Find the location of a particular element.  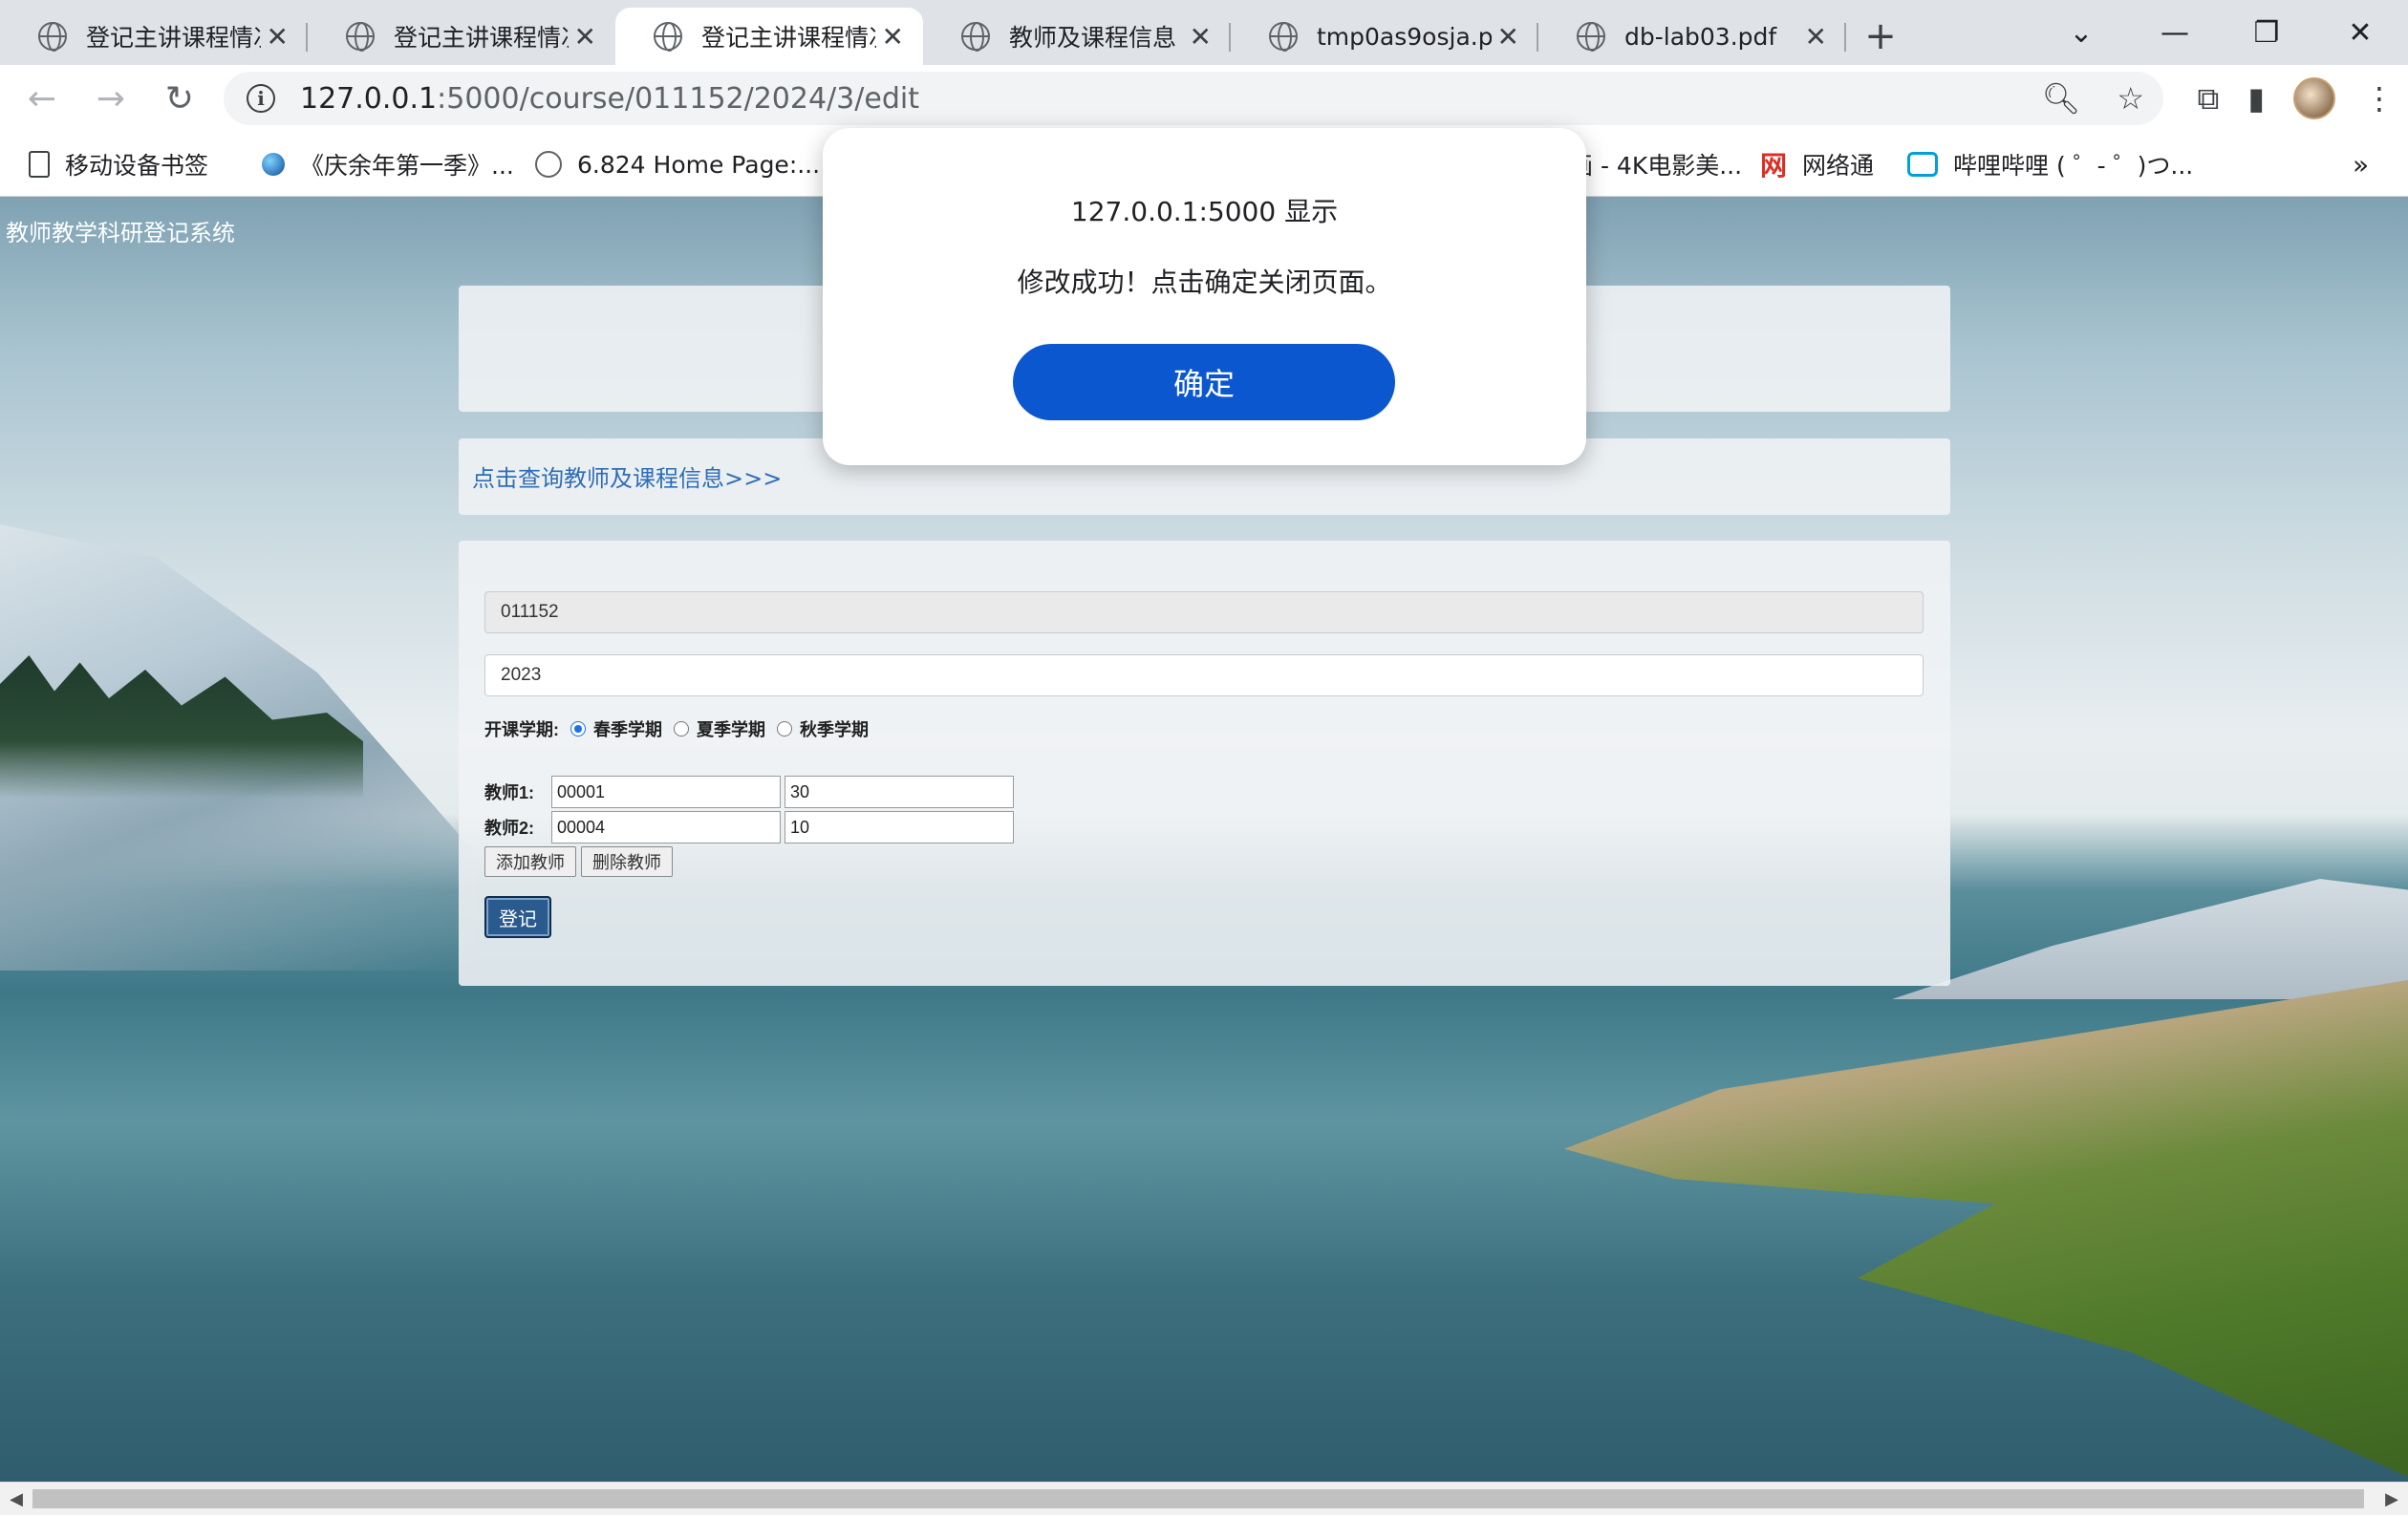

browser-tab-4: 教师及课程信息 ✕ is located at coordinates (1077, 36).